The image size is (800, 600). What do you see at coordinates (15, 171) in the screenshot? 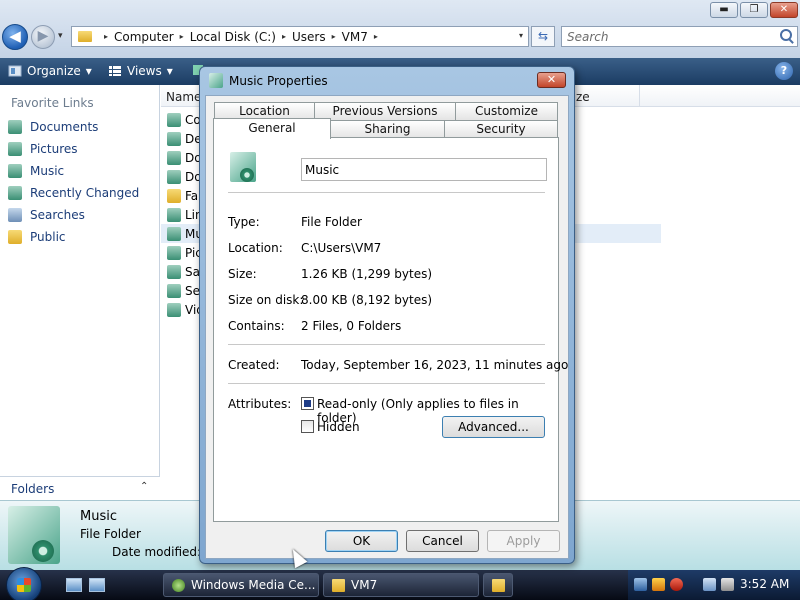
I see `music-icon` at bounding box center [15, 171].